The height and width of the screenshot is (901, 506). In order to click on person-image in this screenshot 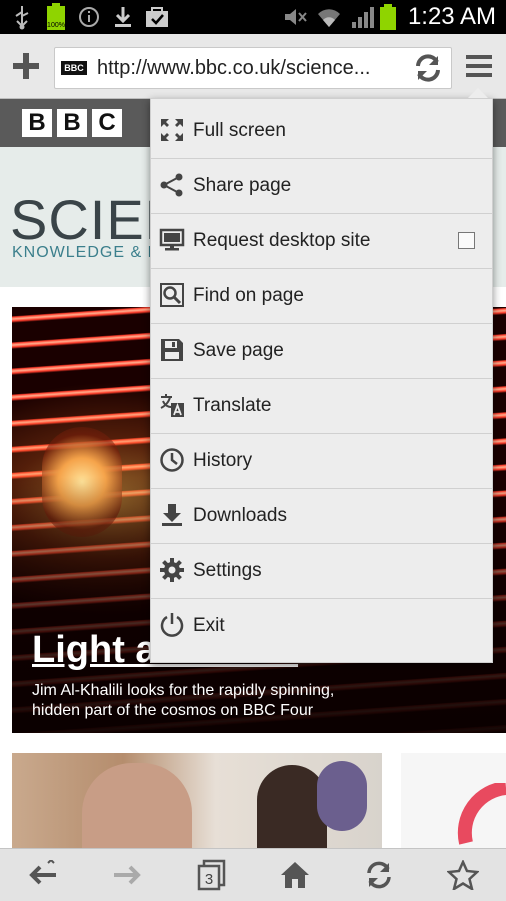, I will do `click(137, 808)`.